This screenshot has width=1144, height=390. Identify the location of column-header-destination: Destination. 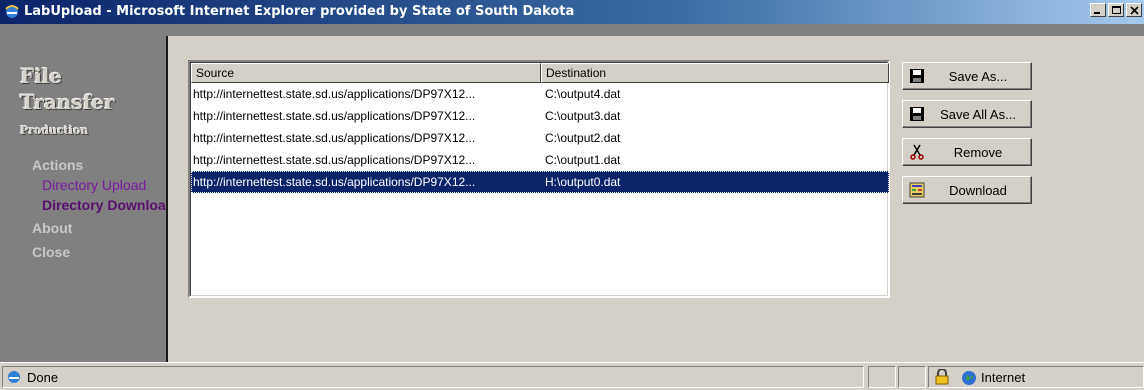
(715, 73).